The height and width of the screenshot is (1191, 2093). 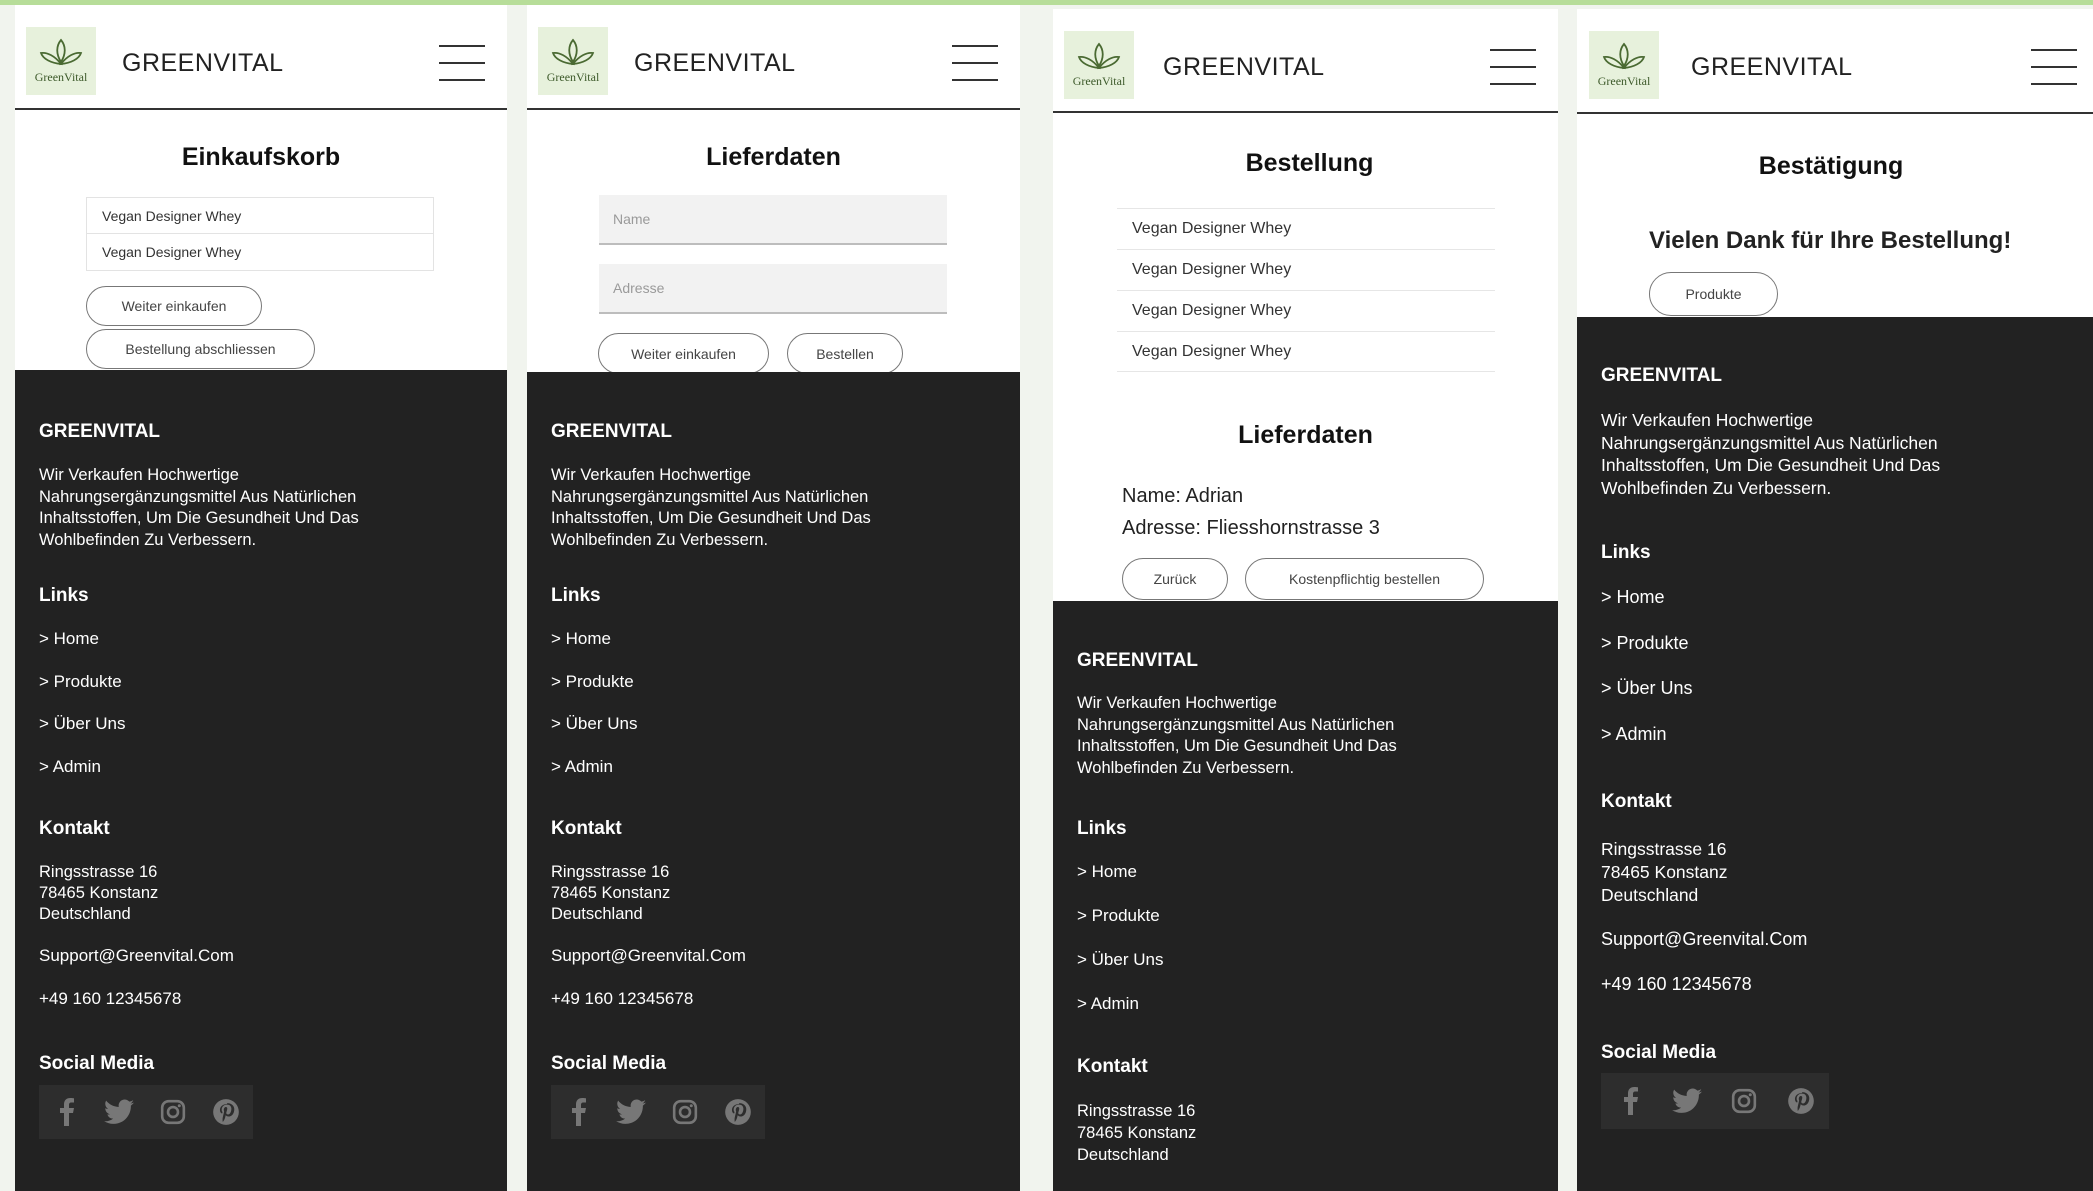 What do you see at coordinates (1713, 294) in the screenshot?
I see `products-button: Produkte` at bounding box center [1713, 294].